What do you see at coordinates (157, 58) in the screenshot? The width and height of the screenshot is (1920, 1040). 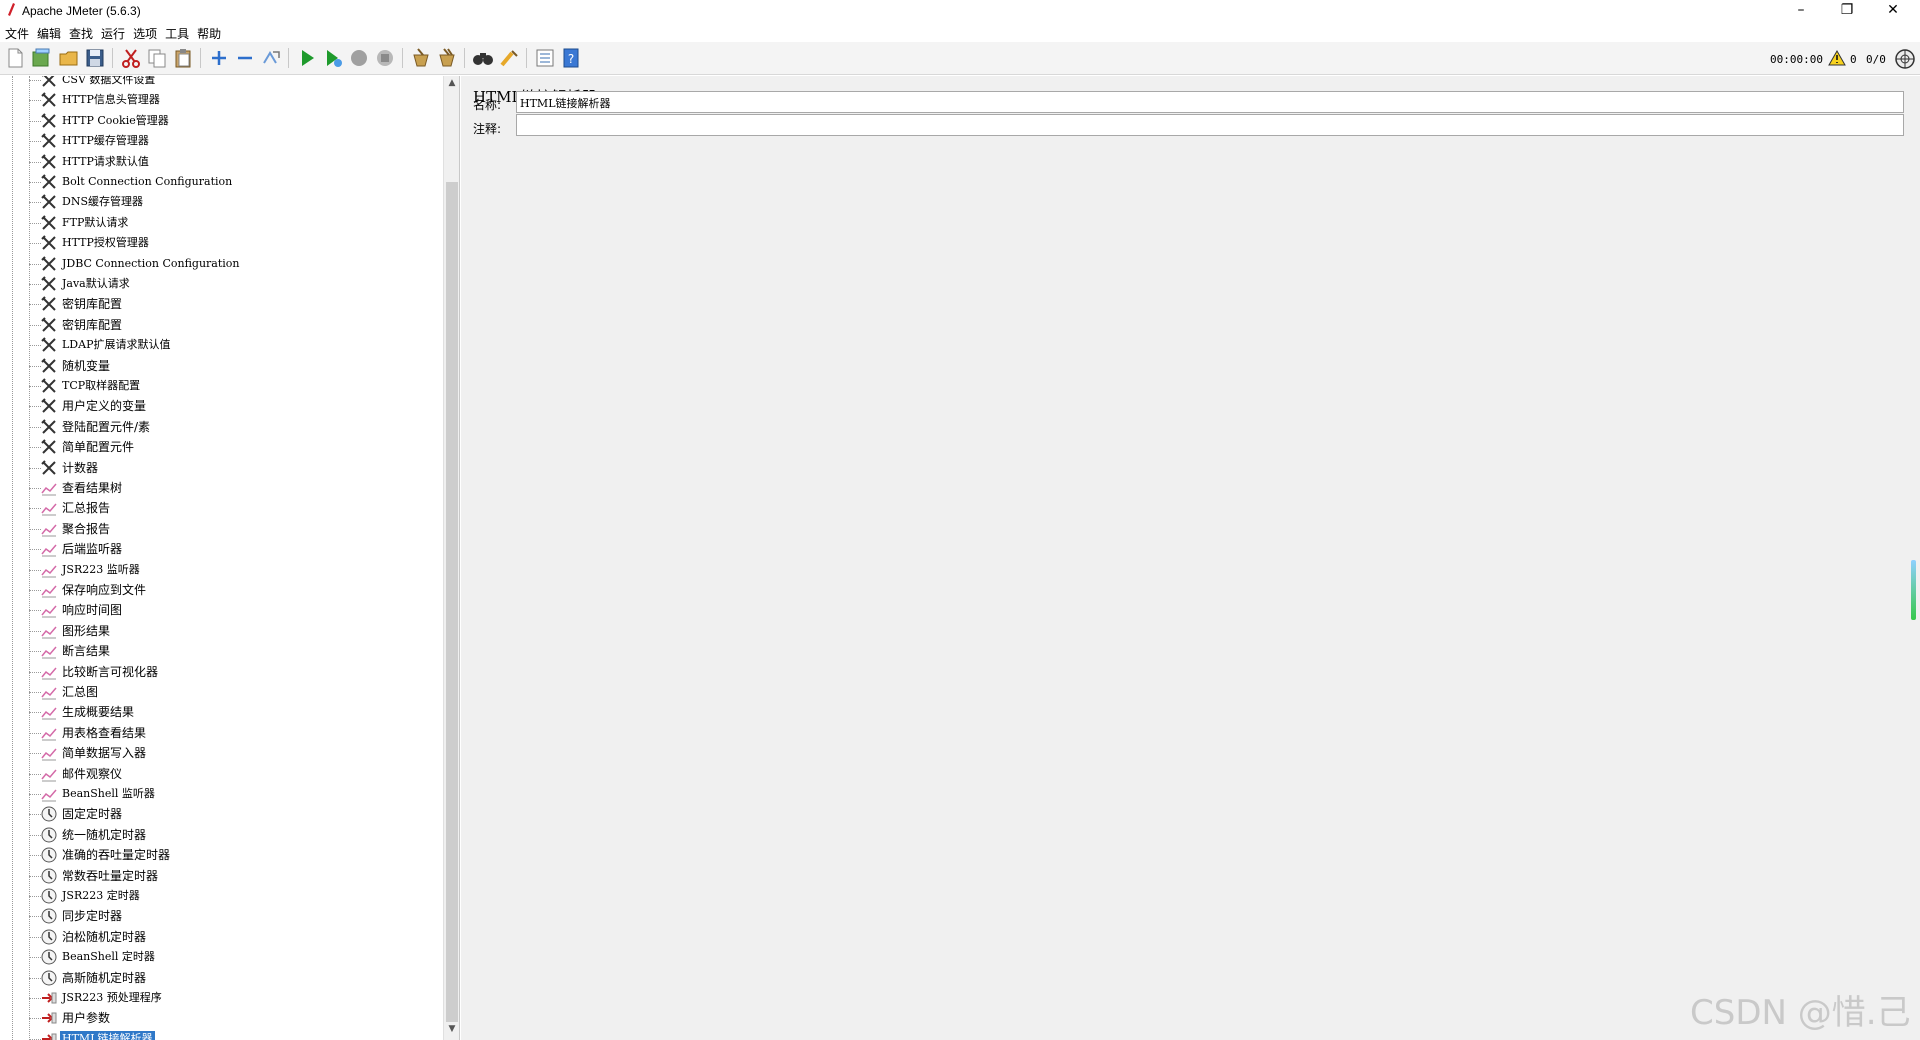 I see `copy-icon` at bounding box center [157, 58].